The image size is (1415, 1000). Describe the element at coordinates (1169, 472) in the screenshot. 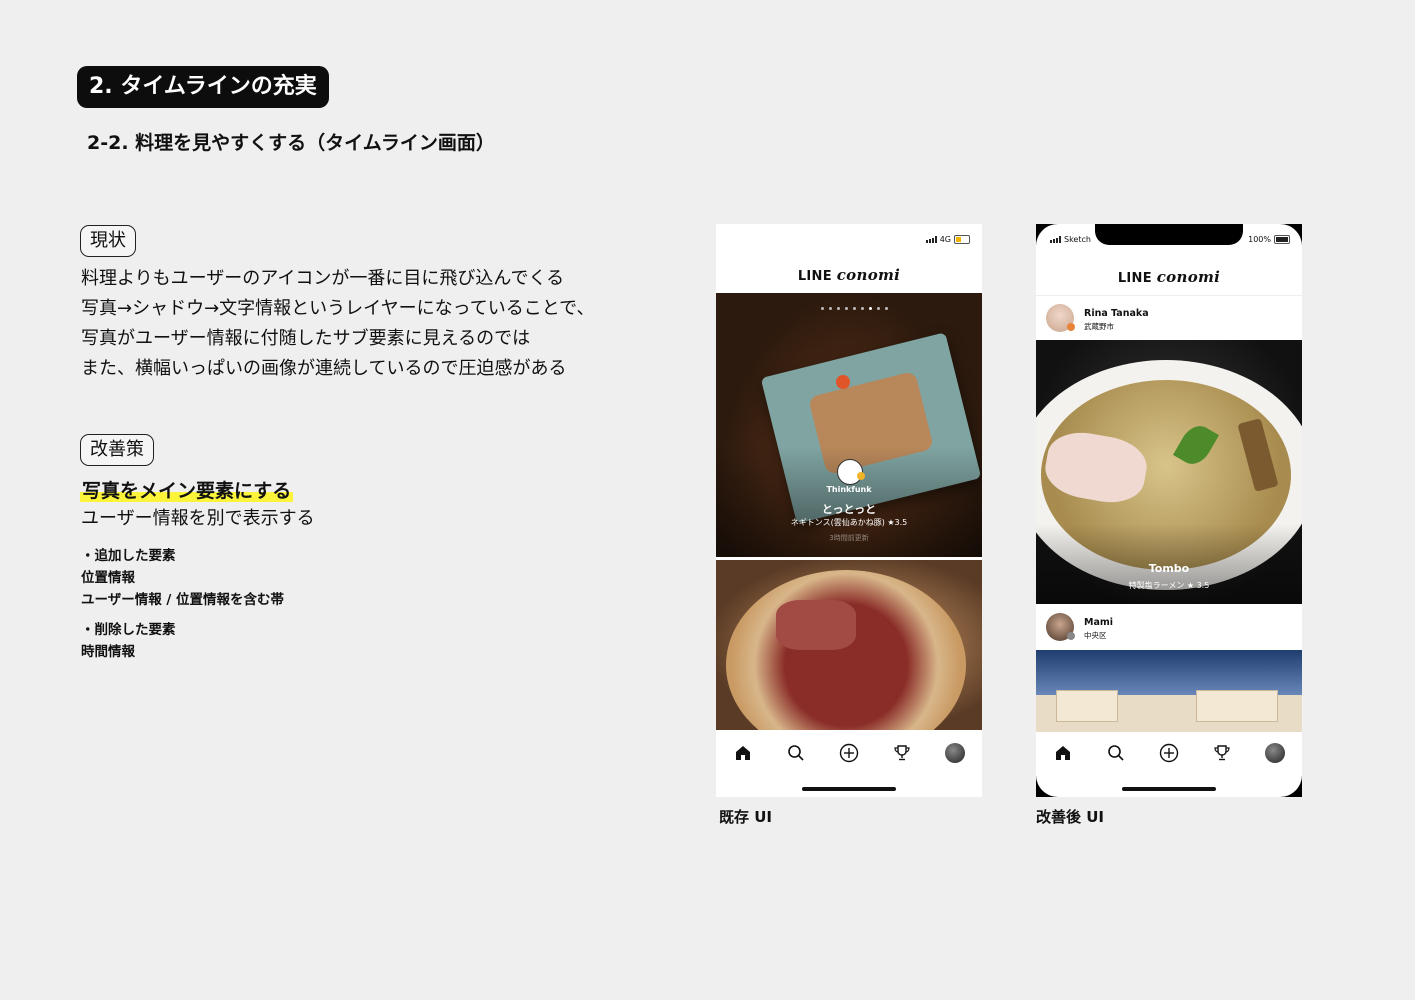

I see `feed-photo: Tombo 特製塩ラーメン ★ 3.5` at that location.